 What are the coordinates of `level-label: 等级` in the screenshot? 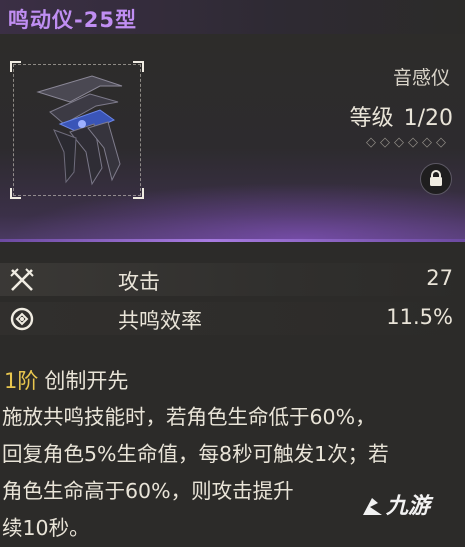 It's located at (371, 118).